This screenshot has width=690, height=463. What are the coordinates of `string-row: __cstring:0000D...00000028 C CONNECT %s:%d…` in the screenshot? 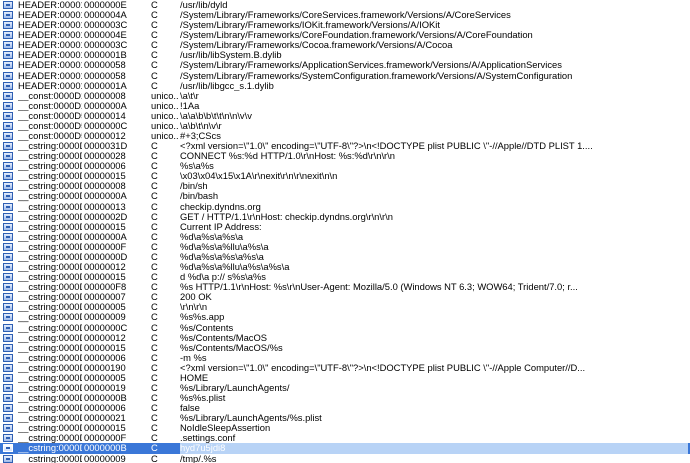 It's located at (345, 156).